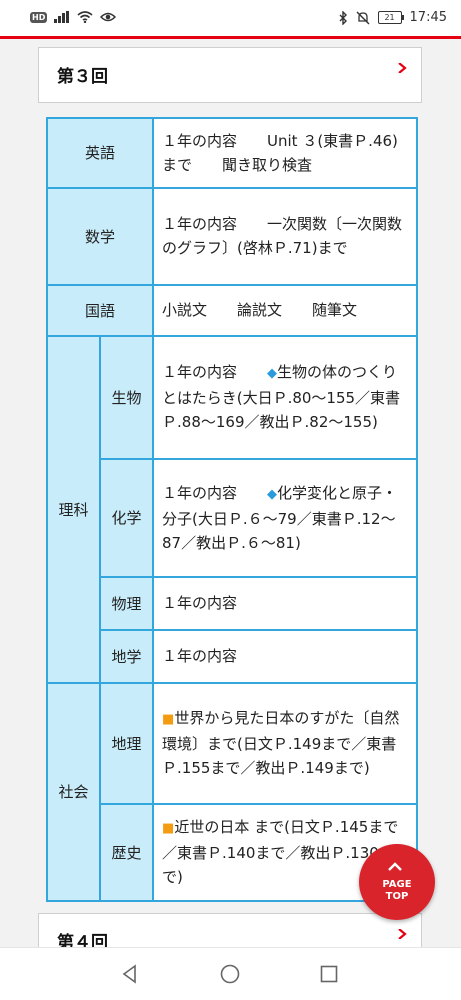 The height and width of the screenshot is (1000, 461). What do you see at coordinates (73, 509) in the screenshot?
I see `subject-science: 理科` at bounding box center [73, 509].